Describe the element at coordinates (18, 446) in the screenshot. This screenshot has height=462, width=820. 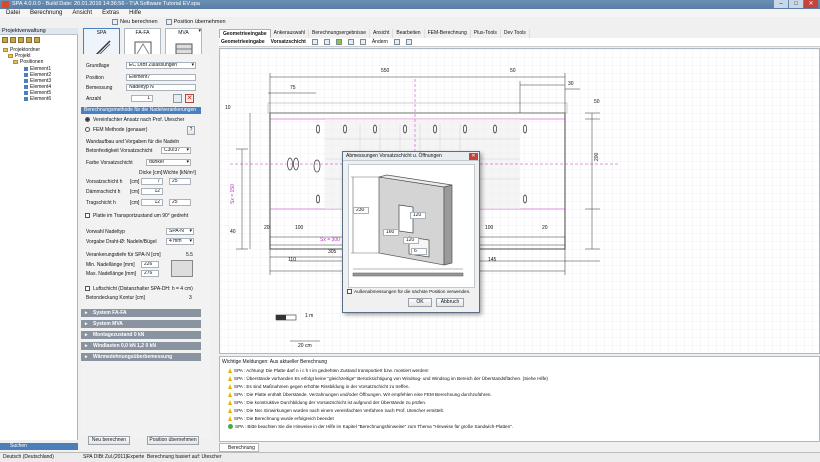
I see `search-label: Suchen` at that location.